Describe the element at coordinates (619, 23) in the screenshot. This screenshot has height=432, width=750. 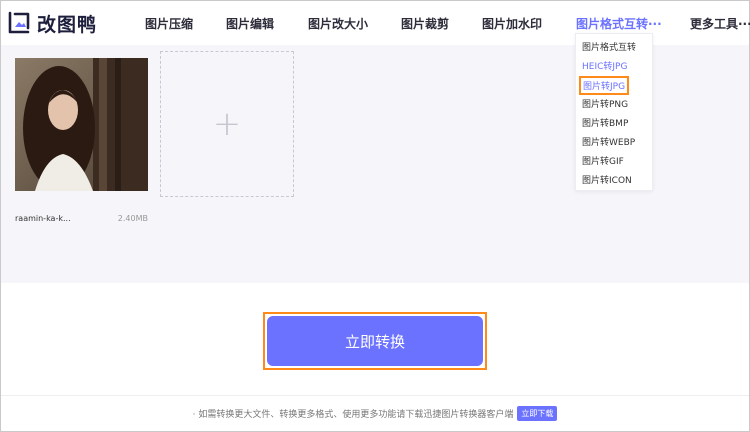
I see `nav-item-format-convert: 图片格式互转···` at that location.